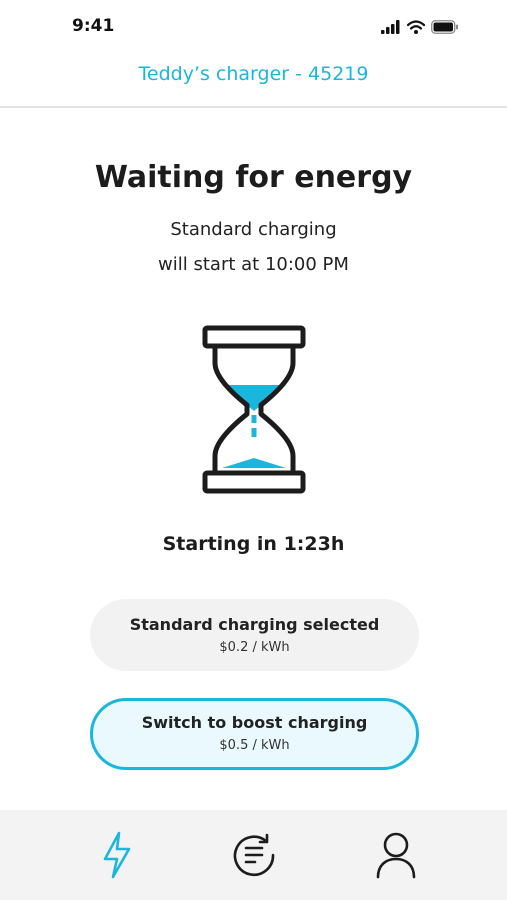 Image resolution: width=507 pixels, height=900 pixels. I want to click on bottom-nav, so click(253, 855).